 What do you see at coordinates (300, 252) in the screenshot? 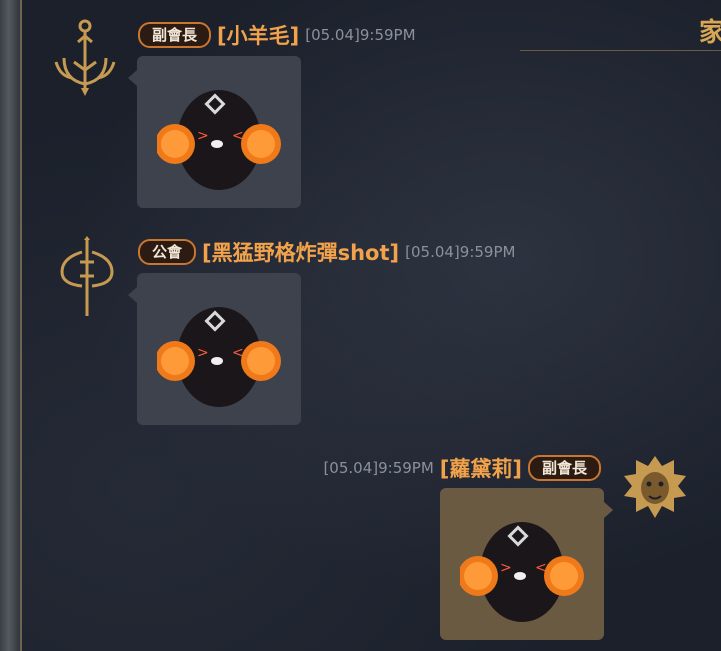
I see `sender-name: [黑猛野格炸彈shot]` at bounding box center [300, 252].